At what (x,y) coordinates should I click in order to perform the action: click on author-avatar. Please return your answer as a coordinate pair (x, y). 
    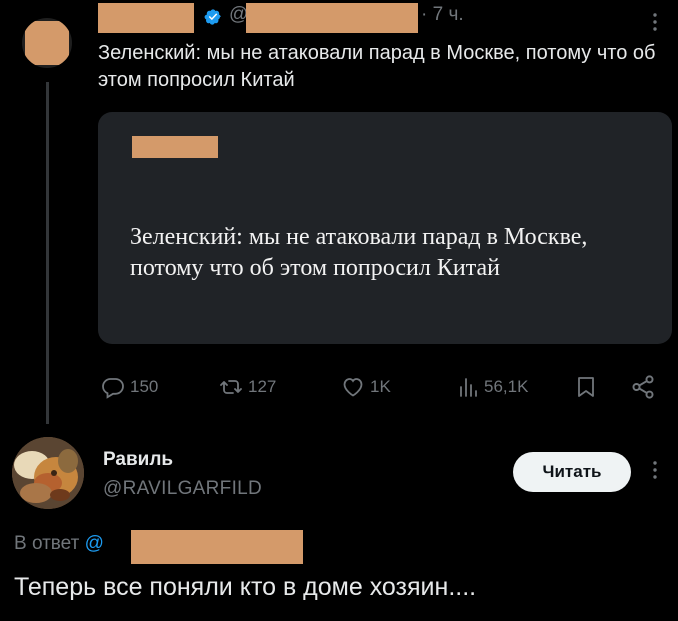
    Looking at the image, I should click on (47, 43).